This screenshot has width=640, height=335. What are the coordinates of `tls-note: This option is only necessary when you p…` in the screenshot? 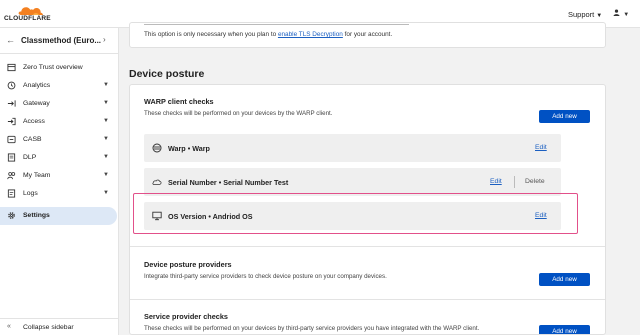 It's located at (268, 34).